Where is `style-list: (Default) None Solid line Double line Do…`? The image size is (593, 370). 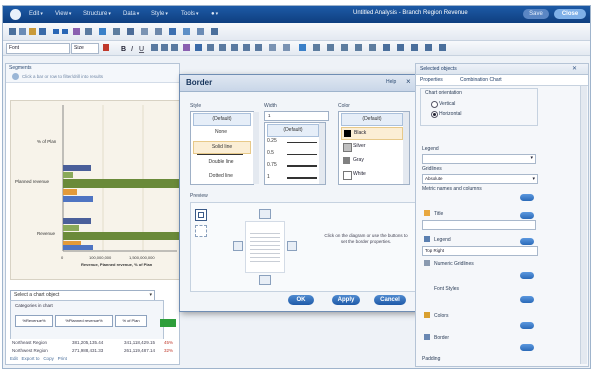 style-list: (Default) None Solid line Double line Do… is located at coordinates (224, 148).